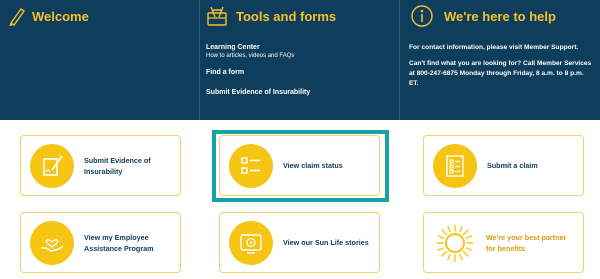 The width and height of the screenshot is (600, 279). I want to click on welcome-title: Welcome, so click(60, 16).